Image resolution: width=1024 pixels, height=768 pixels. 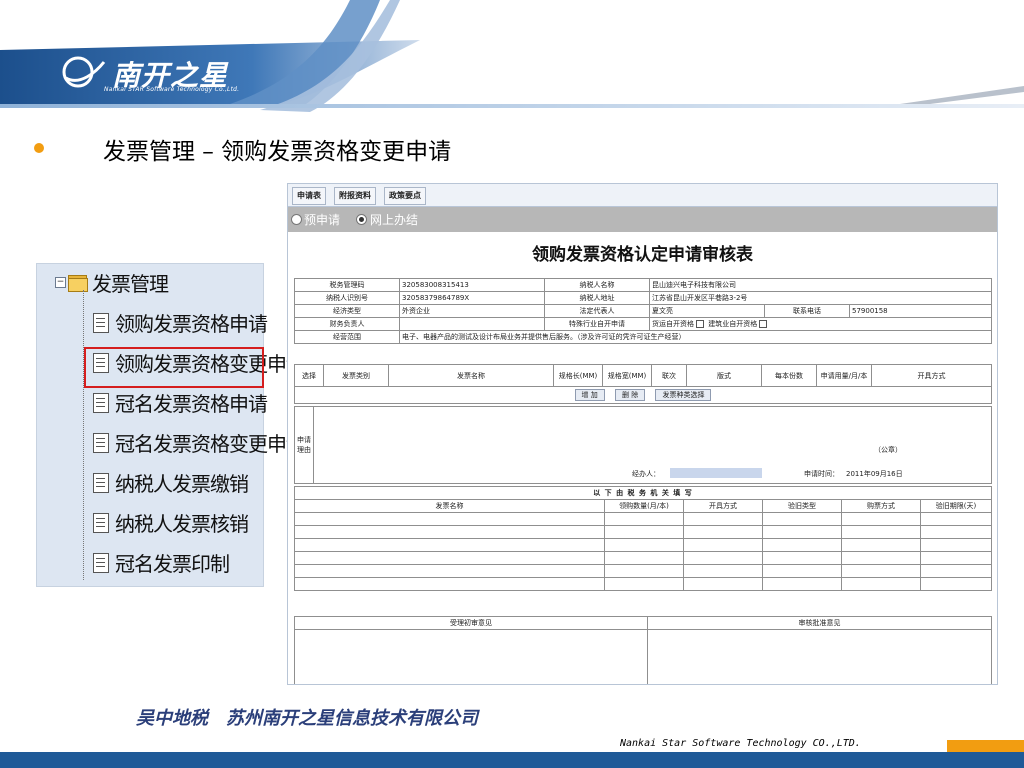 I want to click on selected-item-highlight, so click(x=174, y=367).